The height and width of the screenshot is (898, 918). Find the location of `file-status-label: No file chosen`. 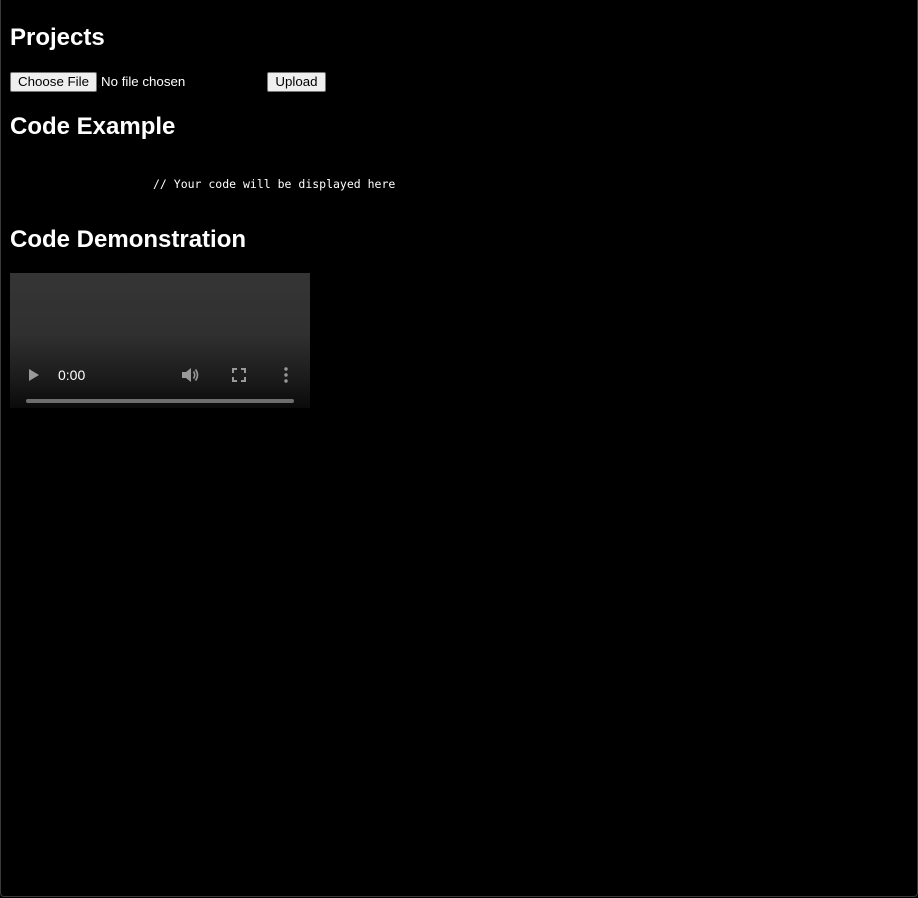

file-status-label: No file chosen is located at coordinates (143, 81).